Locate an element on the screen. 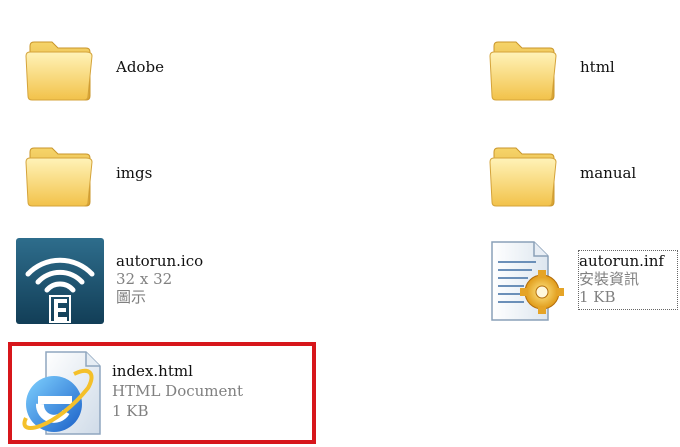  file-dimensions: 32 x 32 is located at coordinates (144, 279).